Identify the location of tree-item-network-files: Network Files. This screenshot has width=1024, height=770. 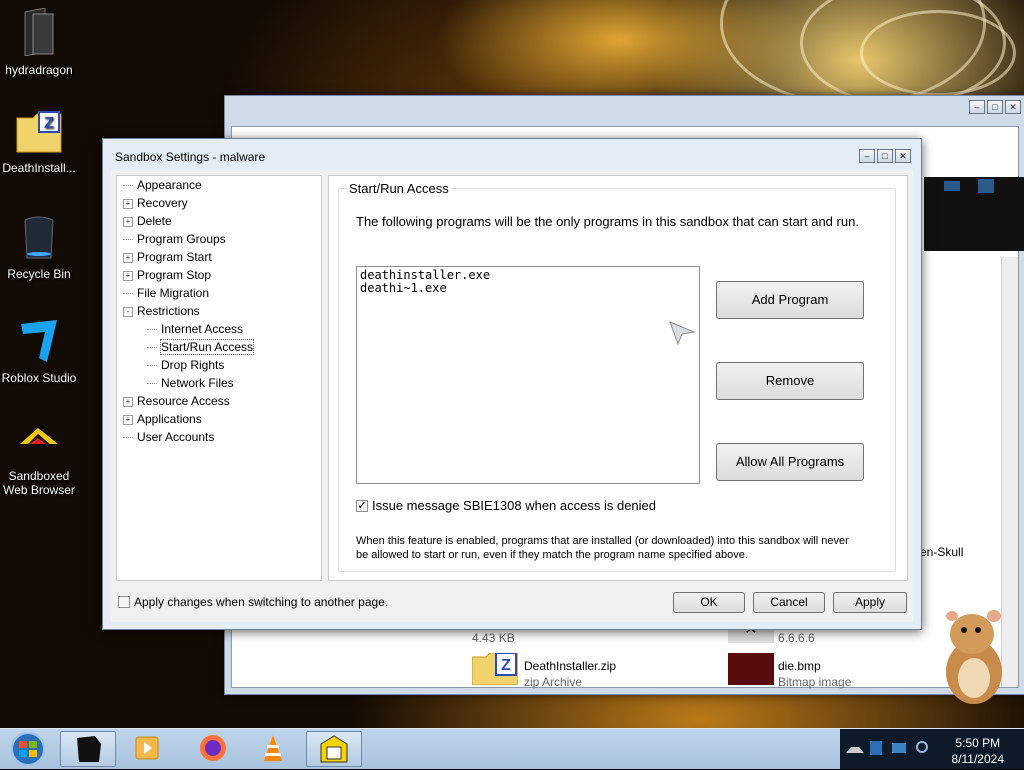
(190, 383).